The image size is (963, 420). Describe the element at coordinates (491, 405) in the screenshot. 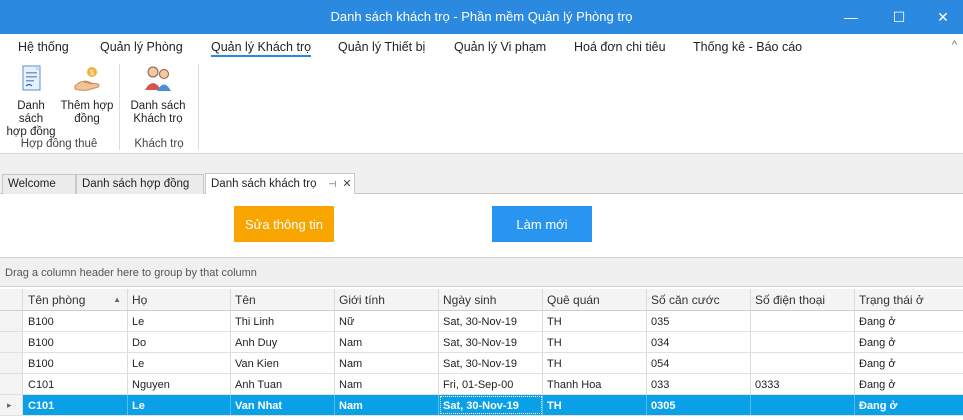

I see `cell-birthdate-focused: Sat, 30-Nov-19` at that location.